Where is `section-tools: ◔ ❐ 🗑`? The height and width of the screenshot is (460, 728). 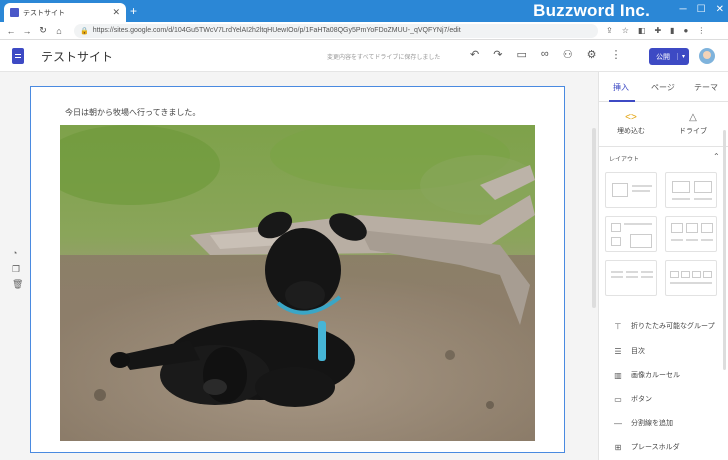 section-tools: ◔ ❐ 🗑 is located at coordinates (15, 266).